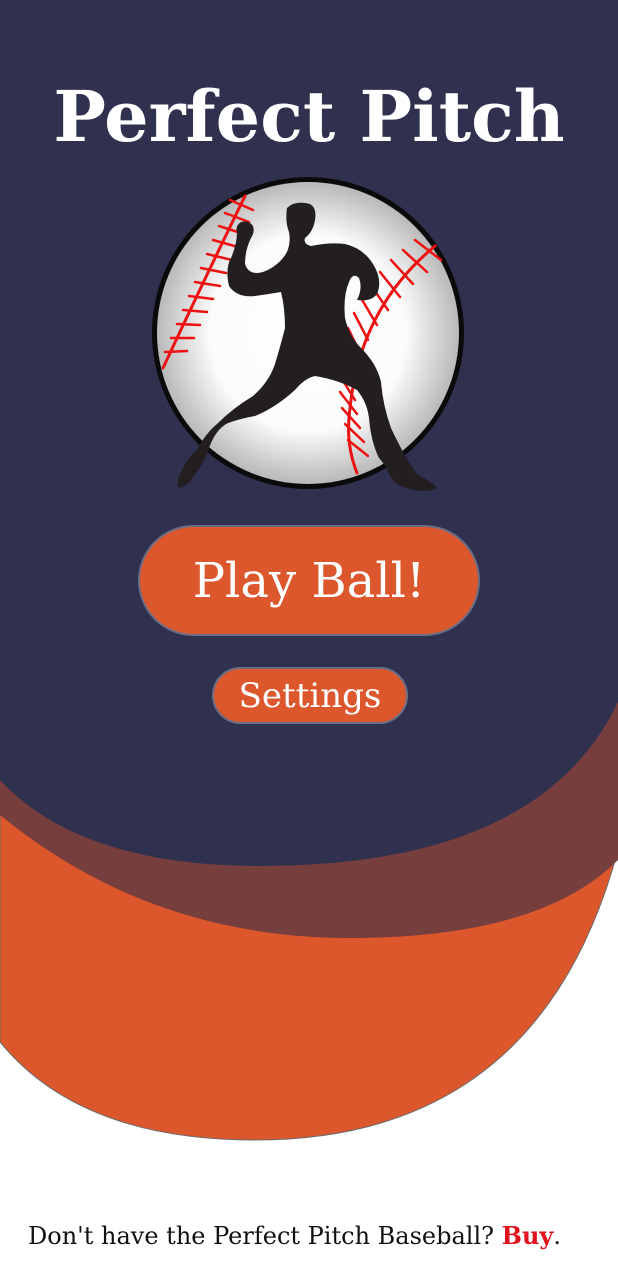 The height and width of the screenshot is (1271, 618). I want to click on pitcher-baseball-logo-icon, so click(308, 334).